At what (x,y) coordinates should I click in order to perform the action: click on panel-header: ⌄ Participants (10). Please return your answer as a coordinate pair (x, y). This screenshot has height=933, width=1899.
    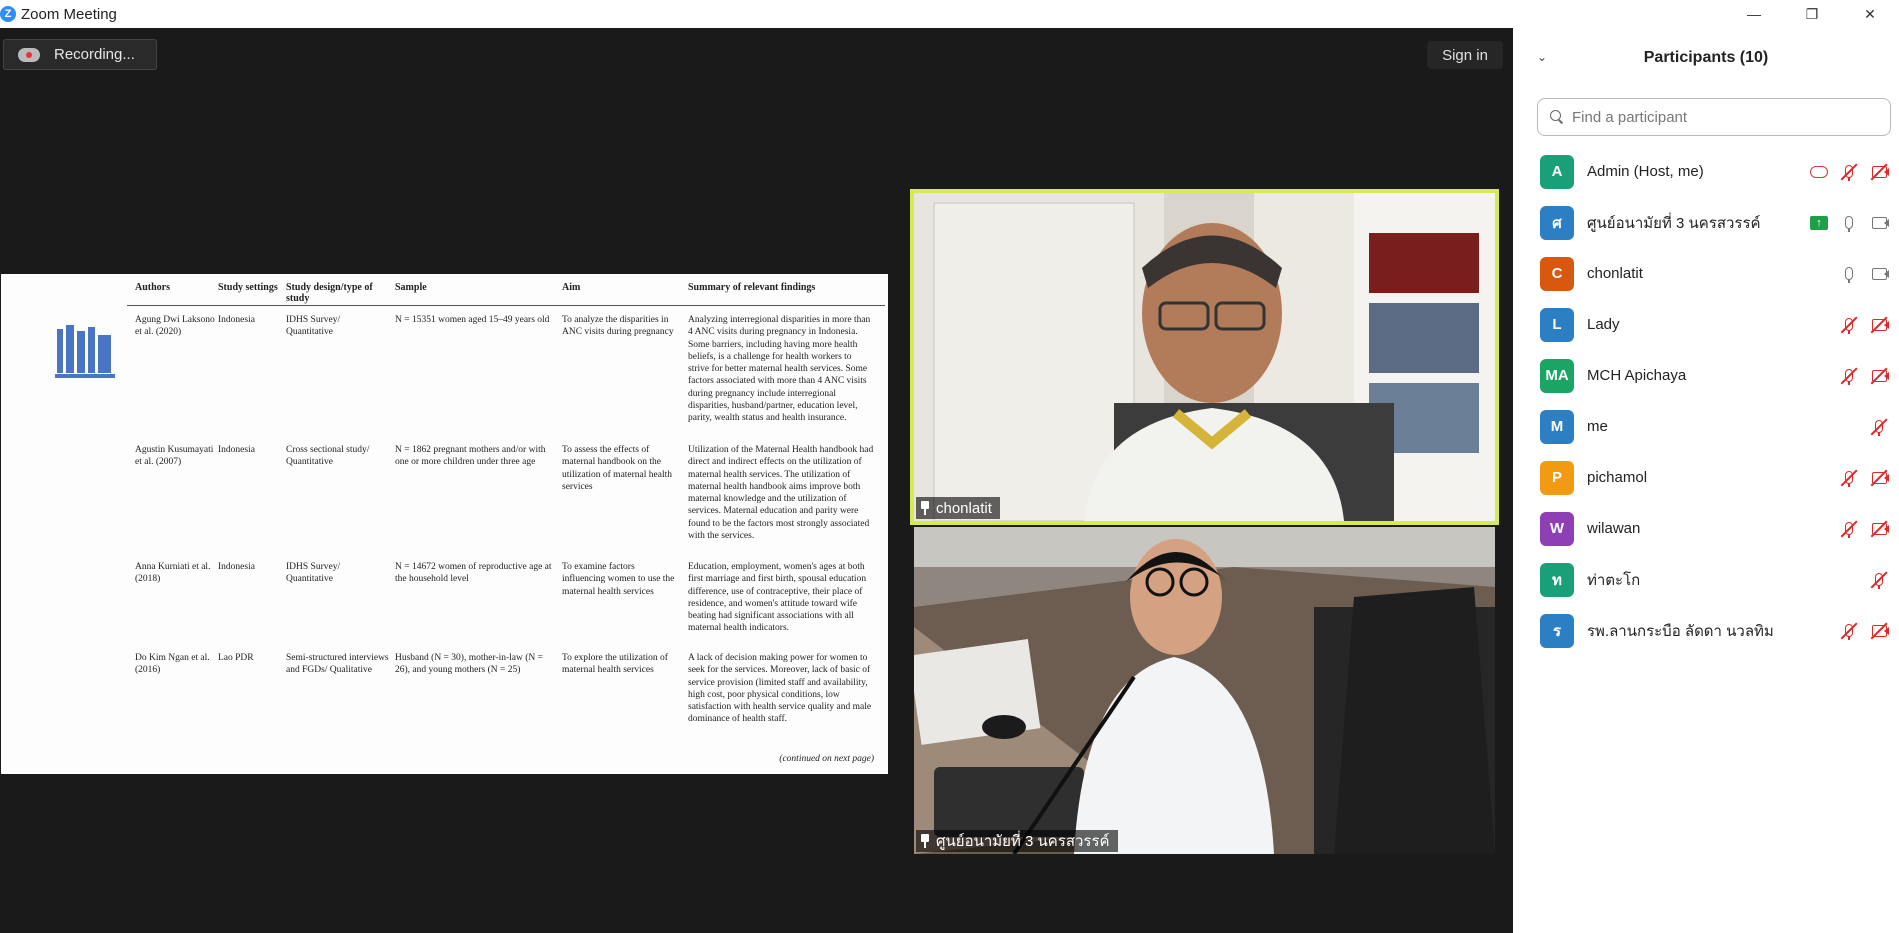
    Looking at the image, I should click on (1706, 58).